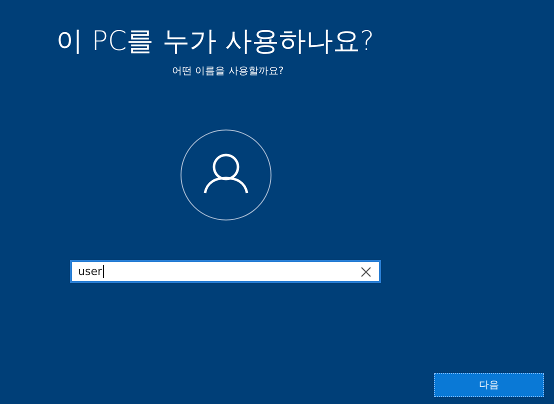 The height and width of the screenshot is (404, 554). Describe the element at coordinates (225, 271) in the screenshot. I see `name-input-field: user` at that location.